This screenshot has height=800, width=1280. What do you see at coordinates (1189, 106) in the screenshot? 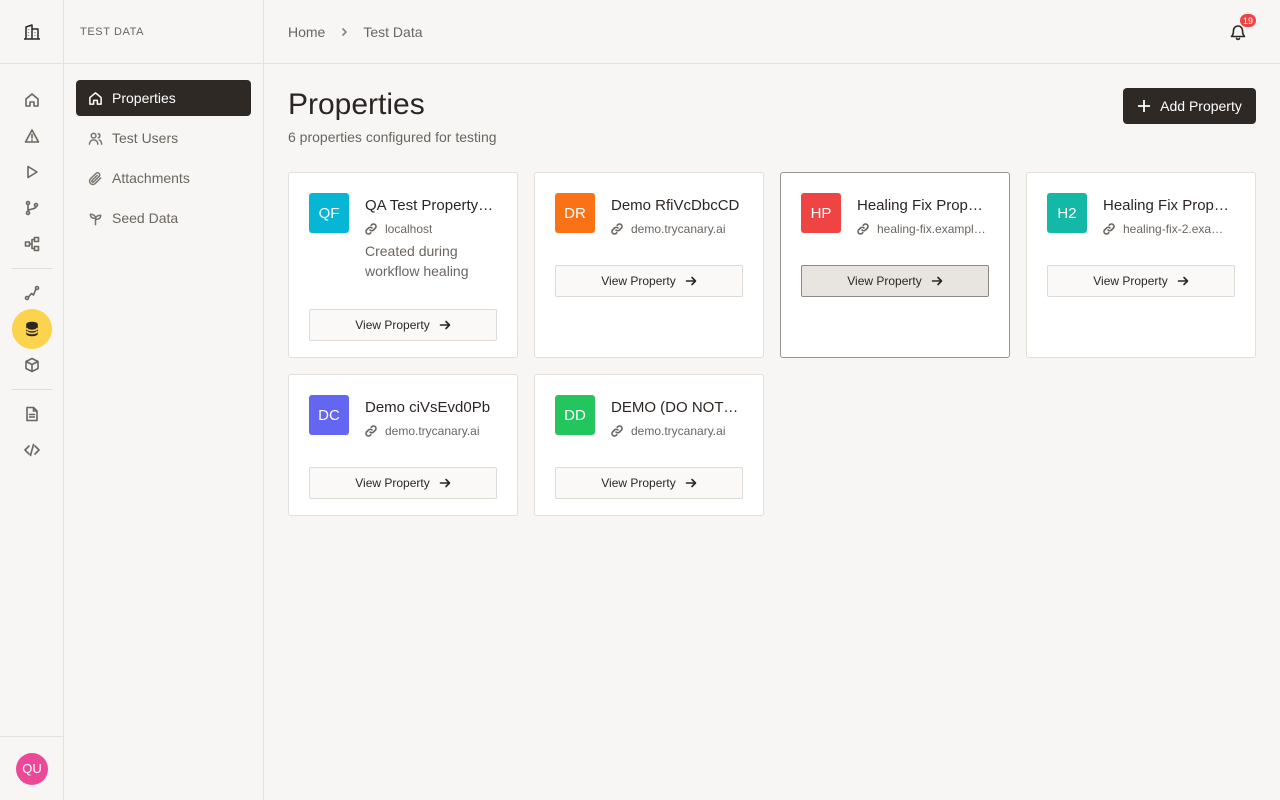
I see `add-property-button: Add Property` at bounding box center [1189, 106].